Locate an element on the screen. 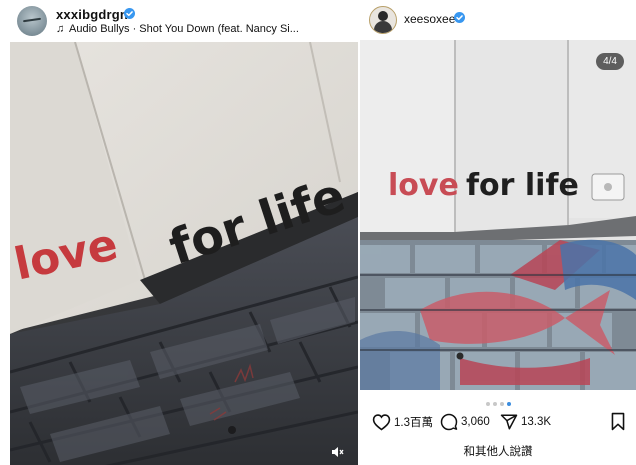 The width and height of the screenshot is (636, 465). comment-count: 3,060 is located at coordinates (475, 422).